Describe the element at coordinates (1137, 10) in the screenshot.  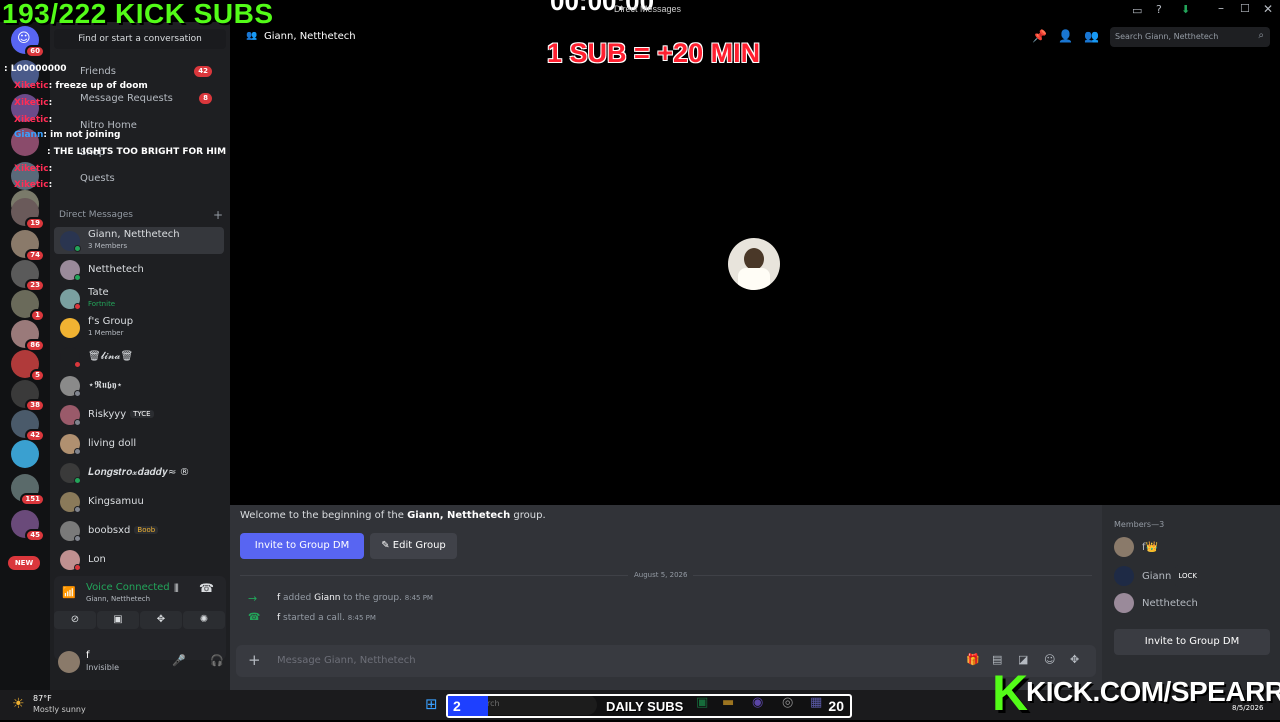
I see `inbox-icon: ▭` at that location.